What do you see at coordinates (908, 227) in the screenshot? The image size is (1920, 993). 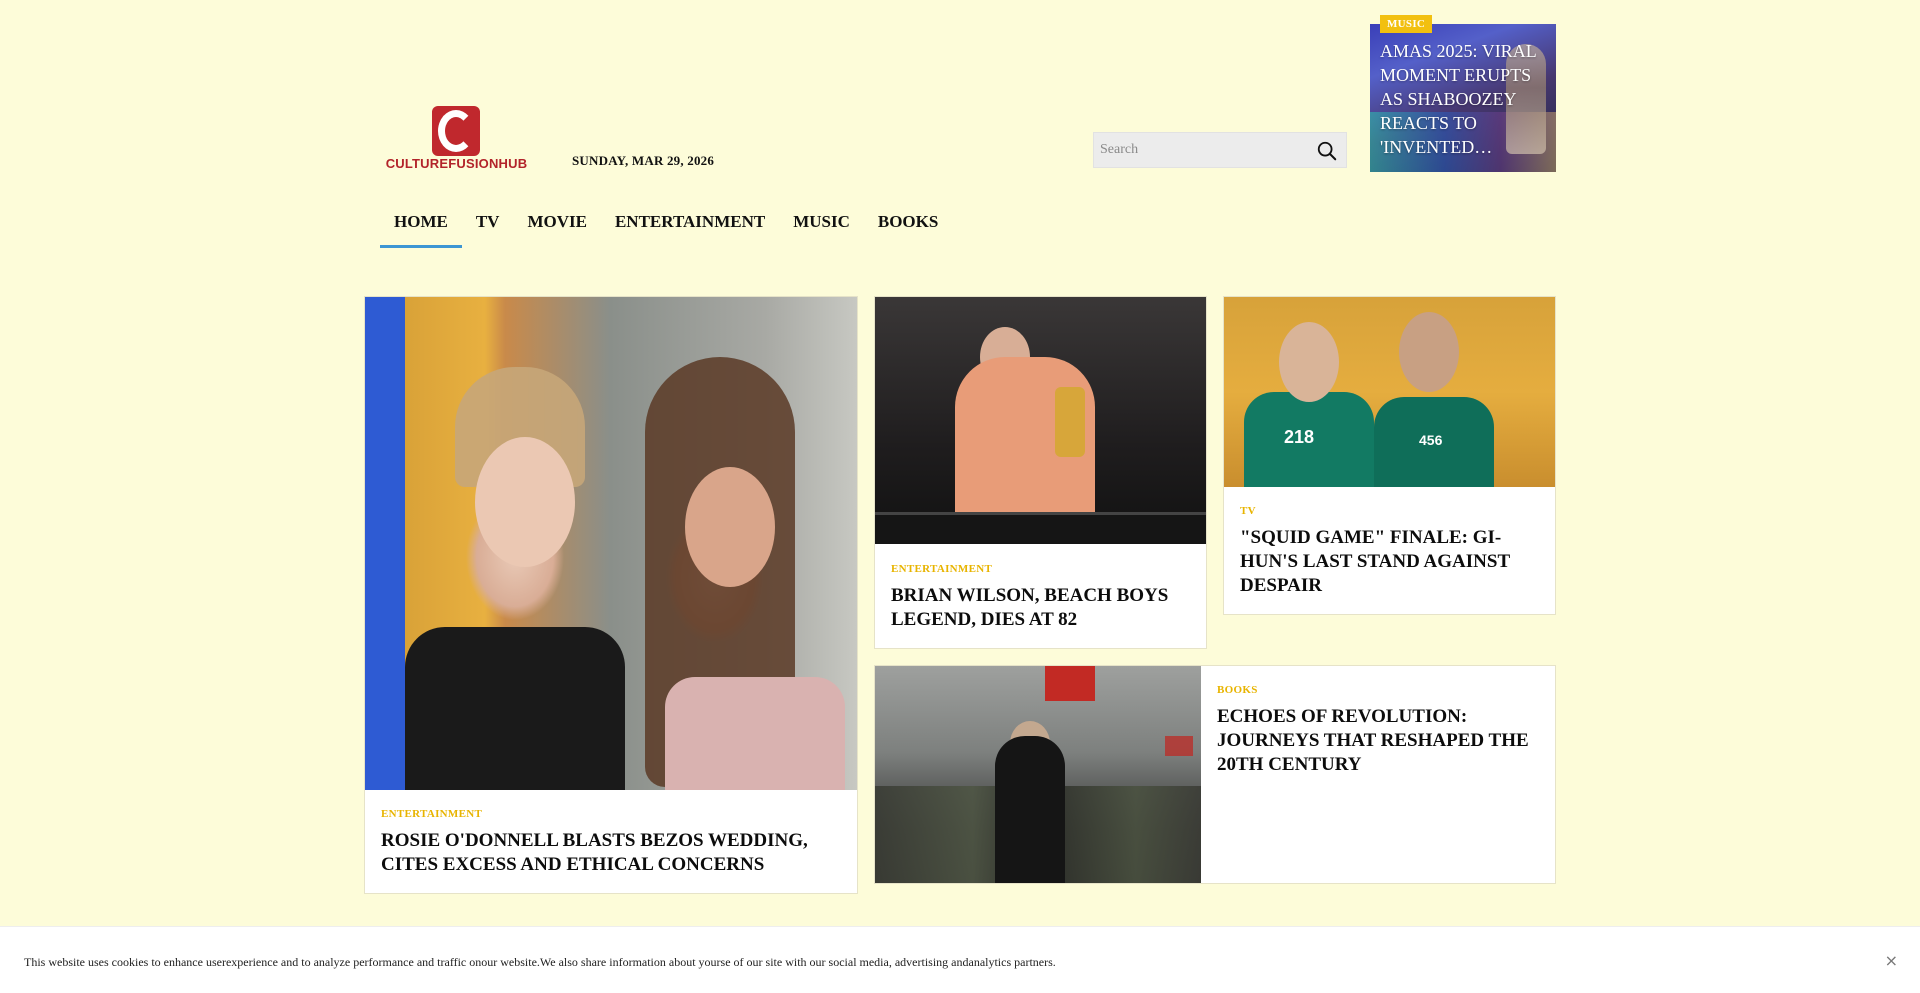 I see `nav-item-books: BOOKS` at bounding box center [908, 227].